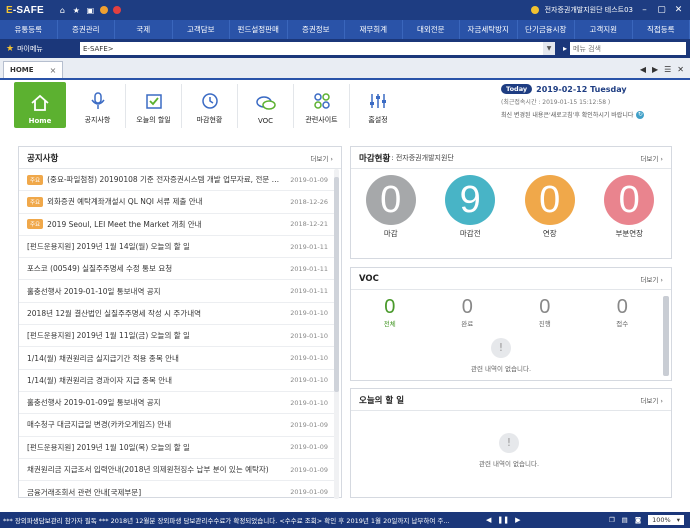  Describe the element at coordinates (661, 29) in the screenshot. I see `menu-item: 직접등록` at that location.